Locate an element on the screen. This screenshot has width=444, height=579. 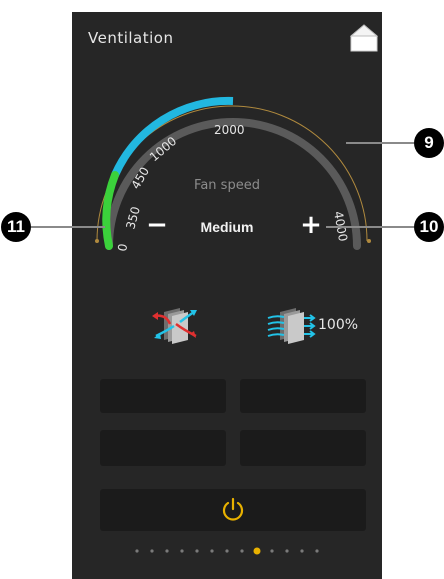
filter-icon is located at coordinates (291, 326).